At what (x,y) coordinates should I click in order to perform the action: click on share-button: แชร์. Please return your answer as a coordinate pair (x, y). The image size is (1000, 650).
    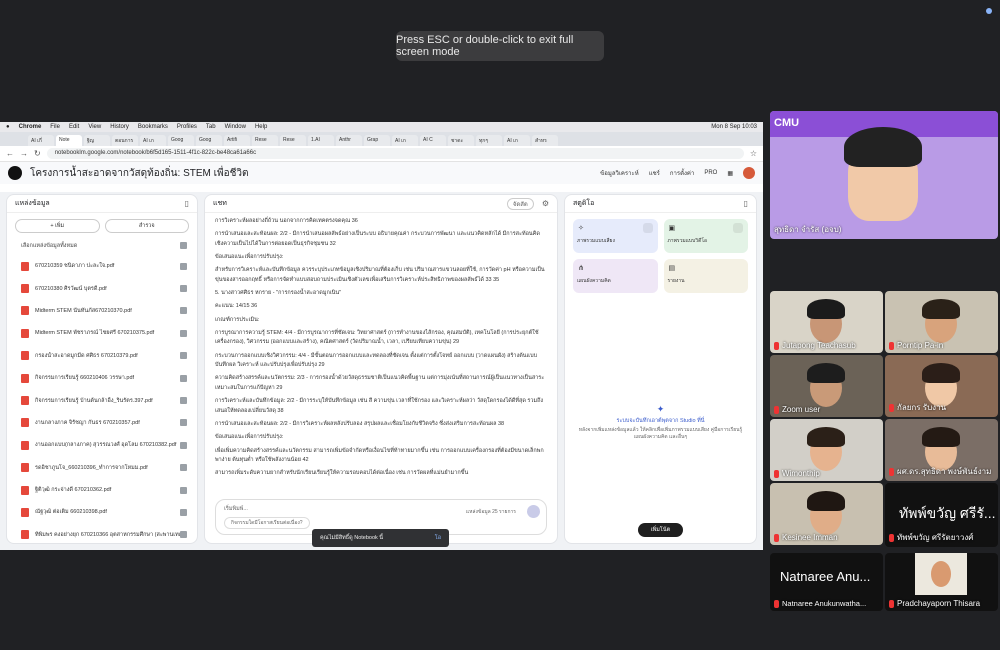
    Looking at the image, I should click on (654, 173).